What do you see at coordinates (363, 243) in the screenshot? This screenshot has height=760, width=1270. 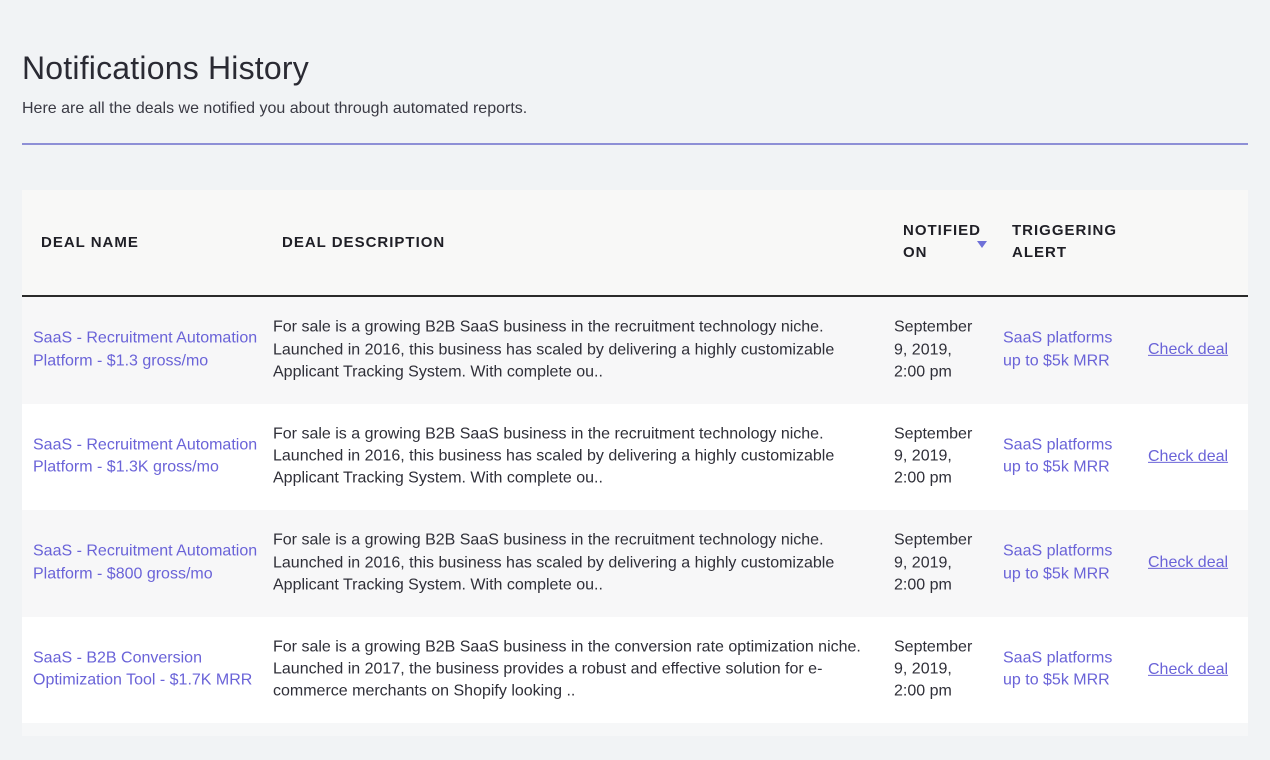 I see `column-header-deal-description: DEAL DESCRIPTION` at bounding box center [363, 243].